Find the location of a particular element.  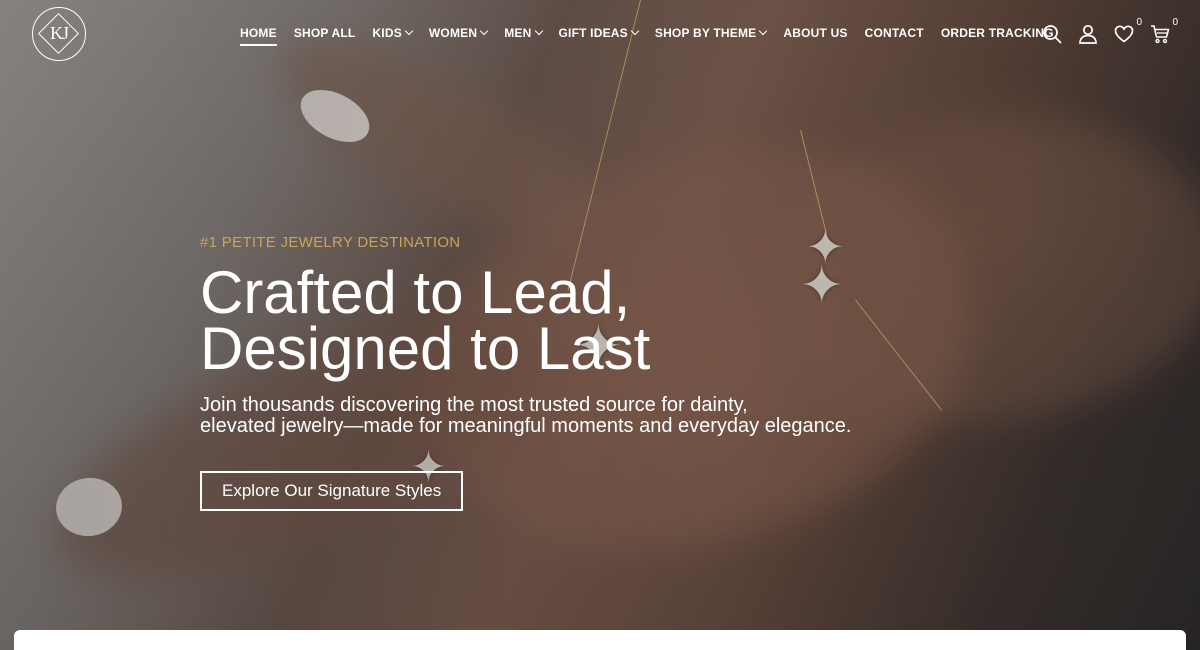

explore-signature-styles-button: Explore Our Signature Styles is located at coordinates (332, 491).